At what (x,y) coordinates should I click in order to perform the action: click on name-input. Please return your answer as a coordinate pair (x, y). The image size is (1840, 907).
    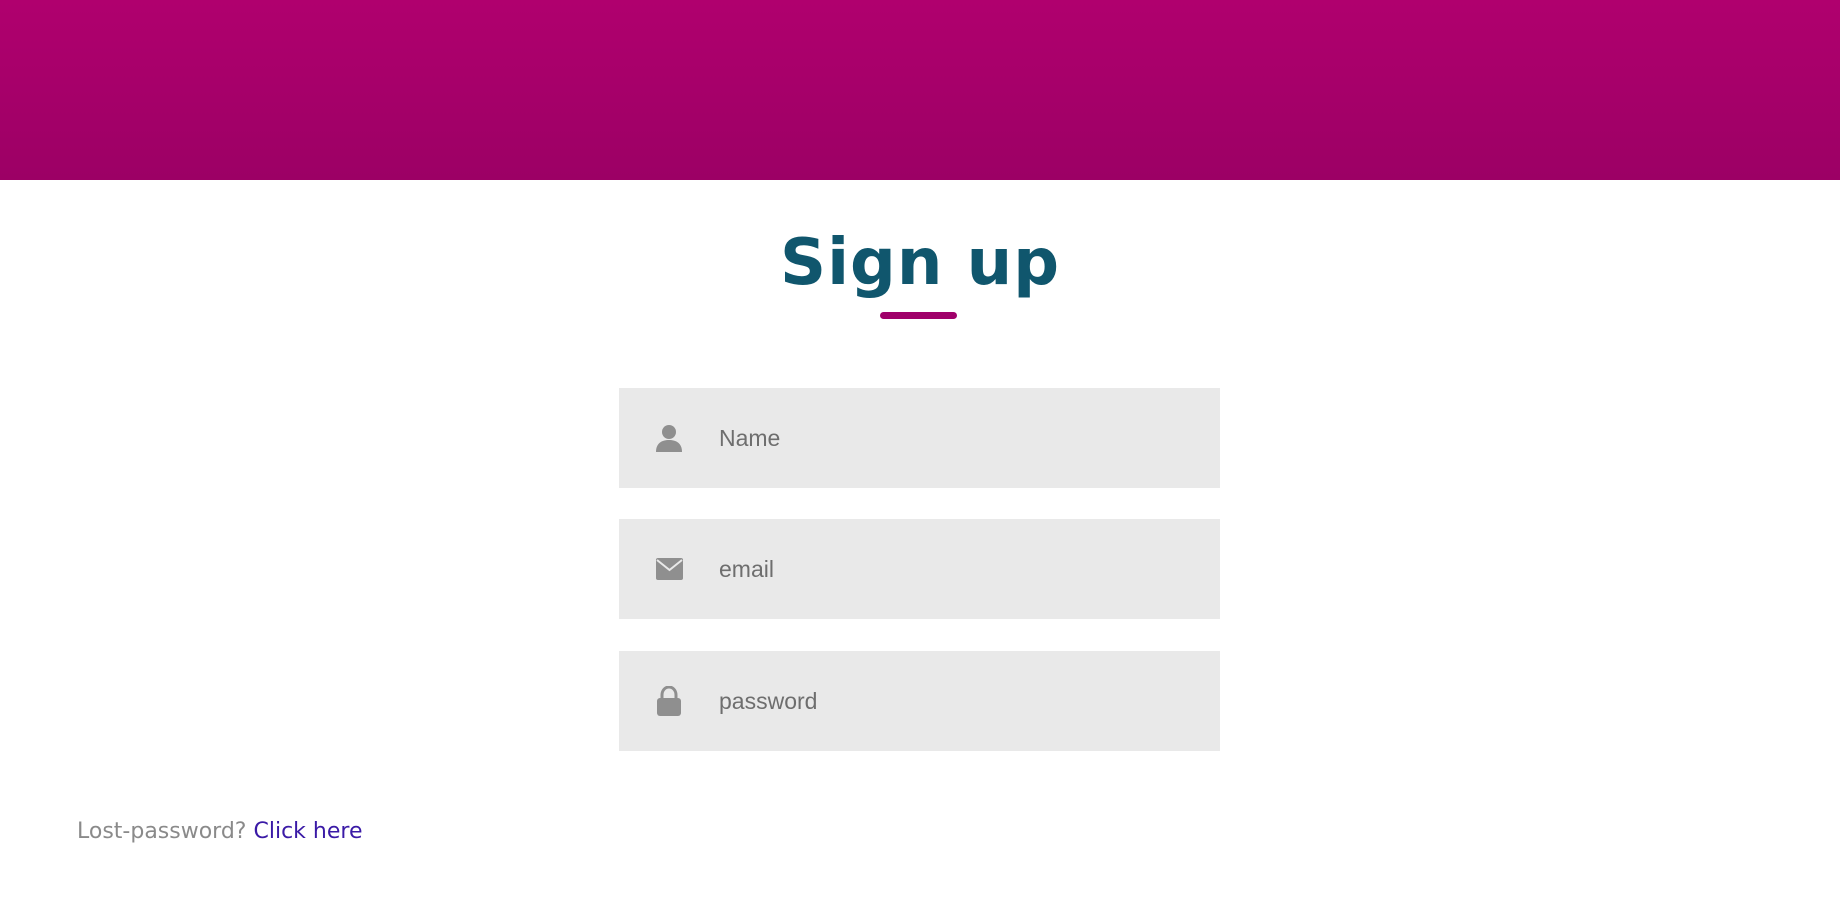
    Looking at the image, I should click on (959, 438).